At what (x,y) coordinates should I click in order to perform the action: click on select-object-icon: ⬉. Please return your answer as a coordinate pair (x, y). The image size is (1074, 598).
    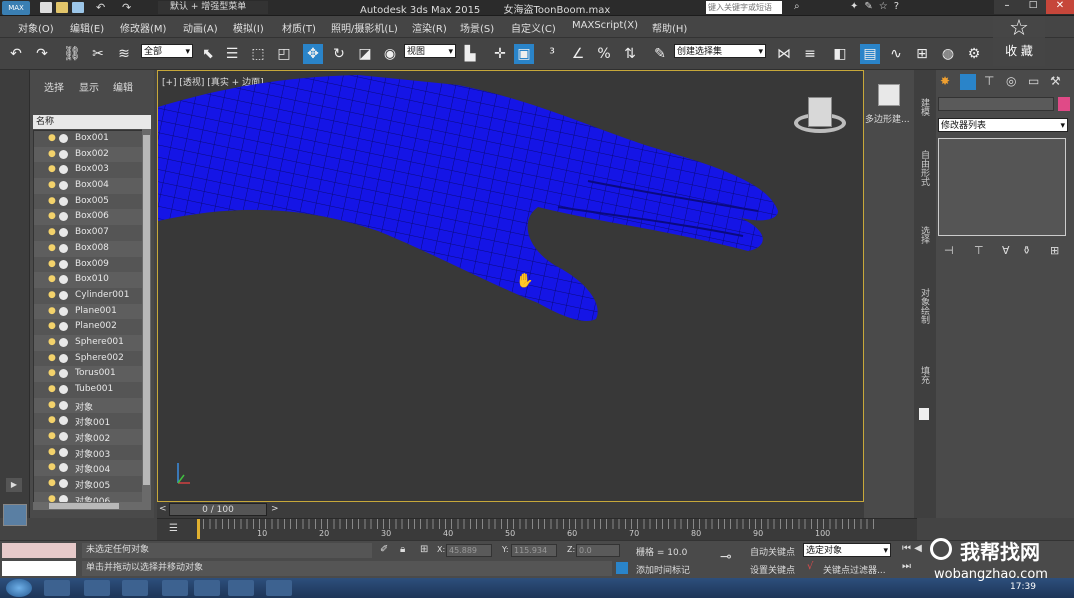
    Looking at the image, I should click on (208, 54).